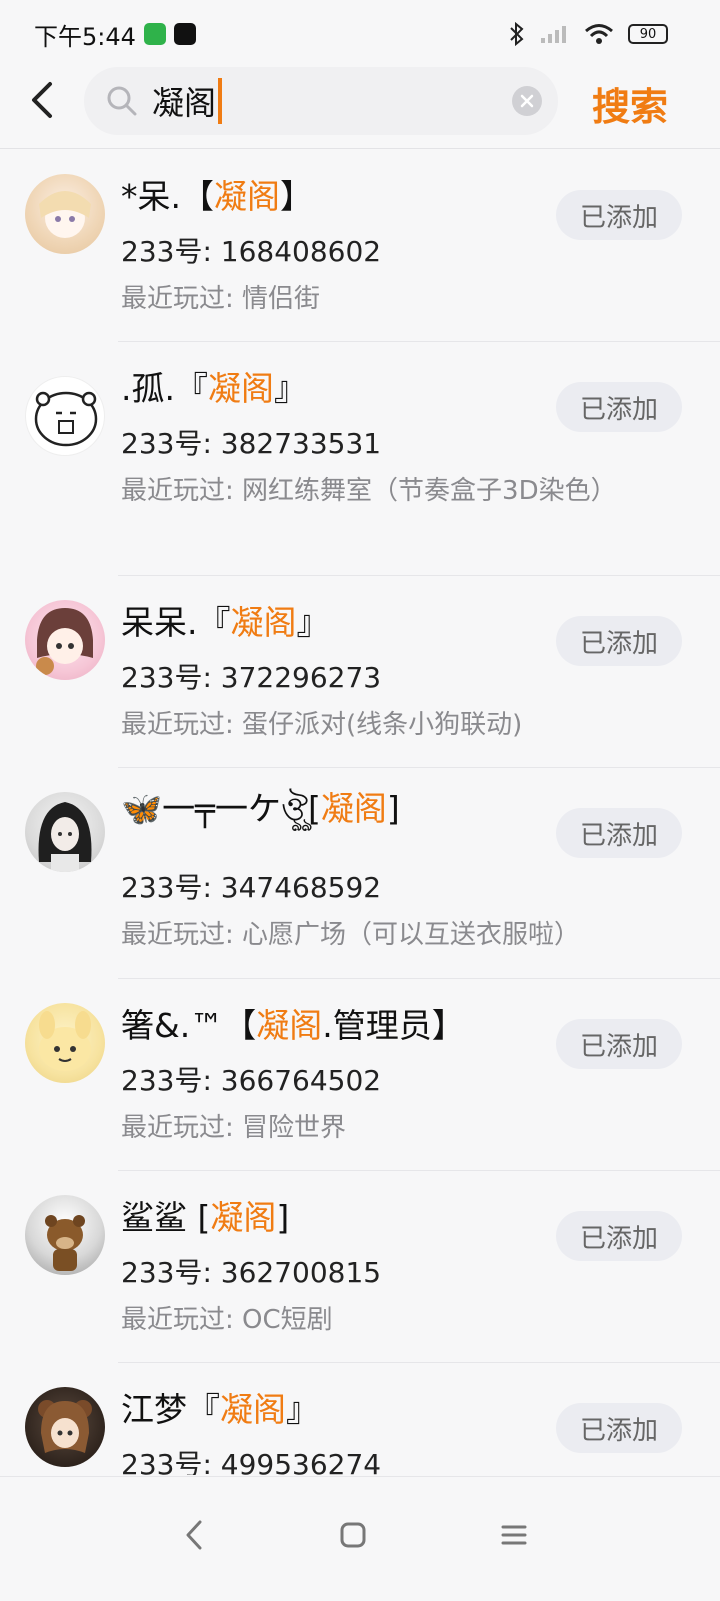 This screenshot has height=1601, width=720. I want to click on user-name: 🦋⼀╤⼀ケঔৣ[凝阁], so click(260, 808).